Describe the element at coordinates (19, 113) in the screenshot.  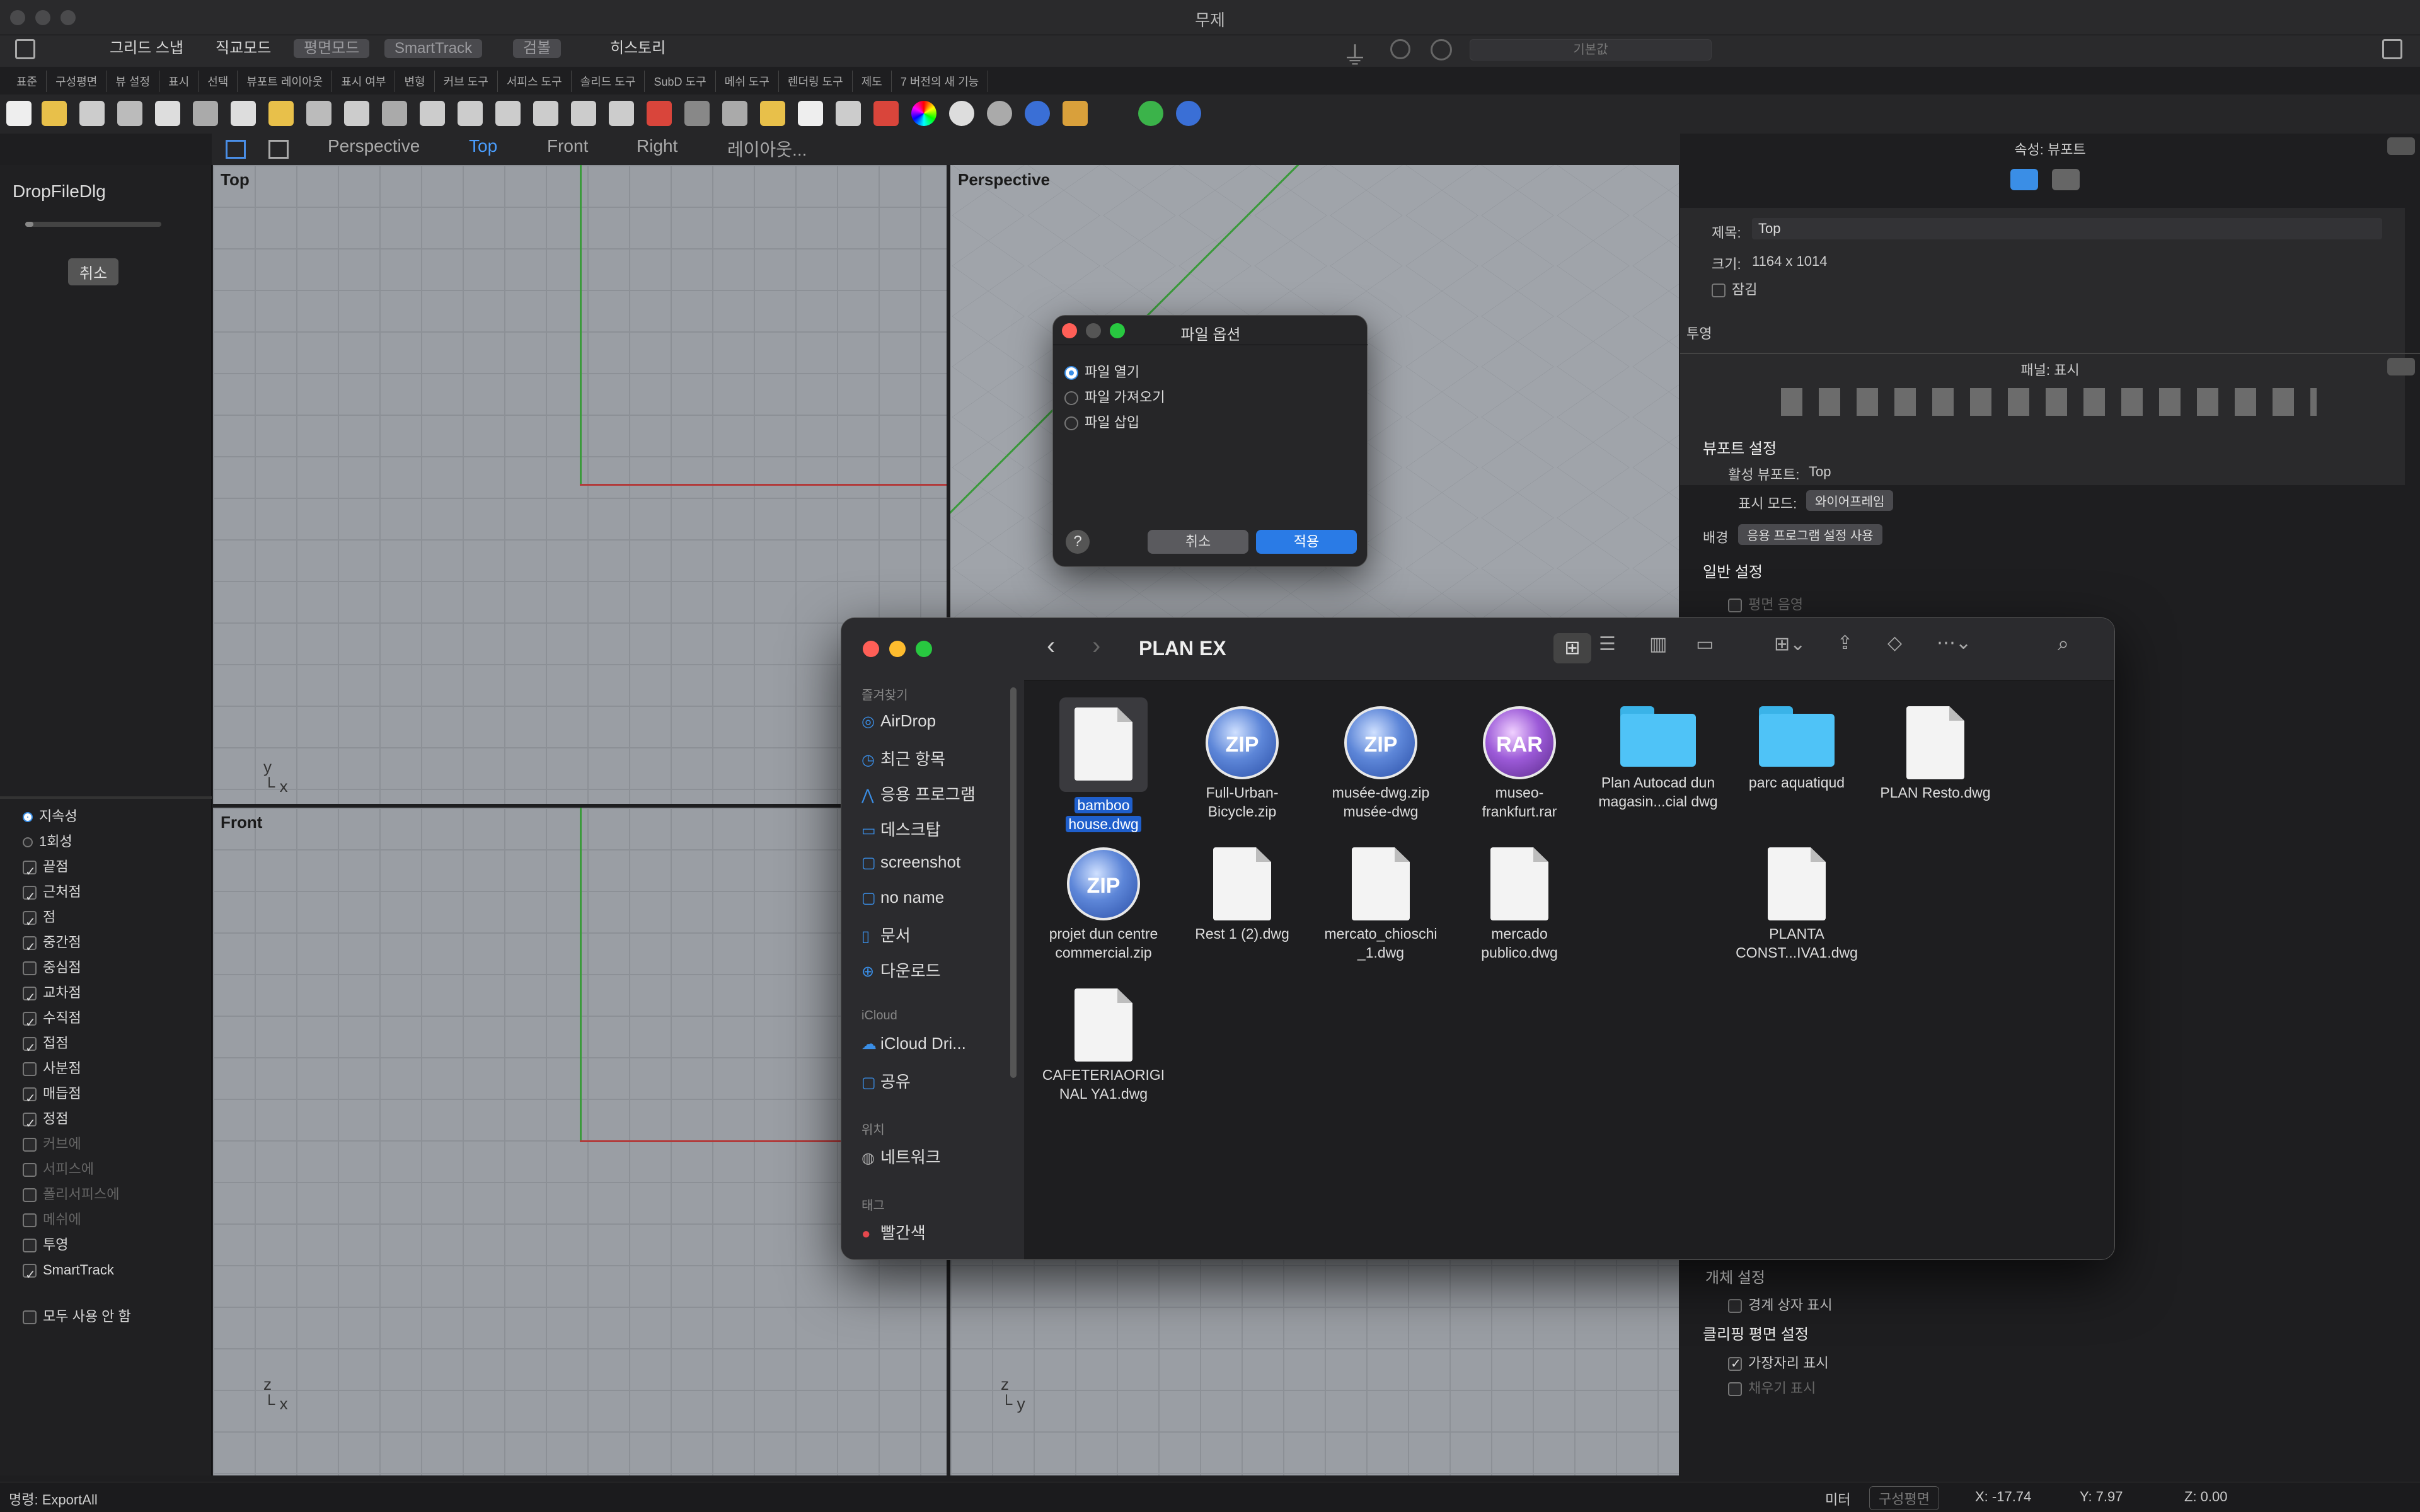
I see `new-file-icon` at that location.